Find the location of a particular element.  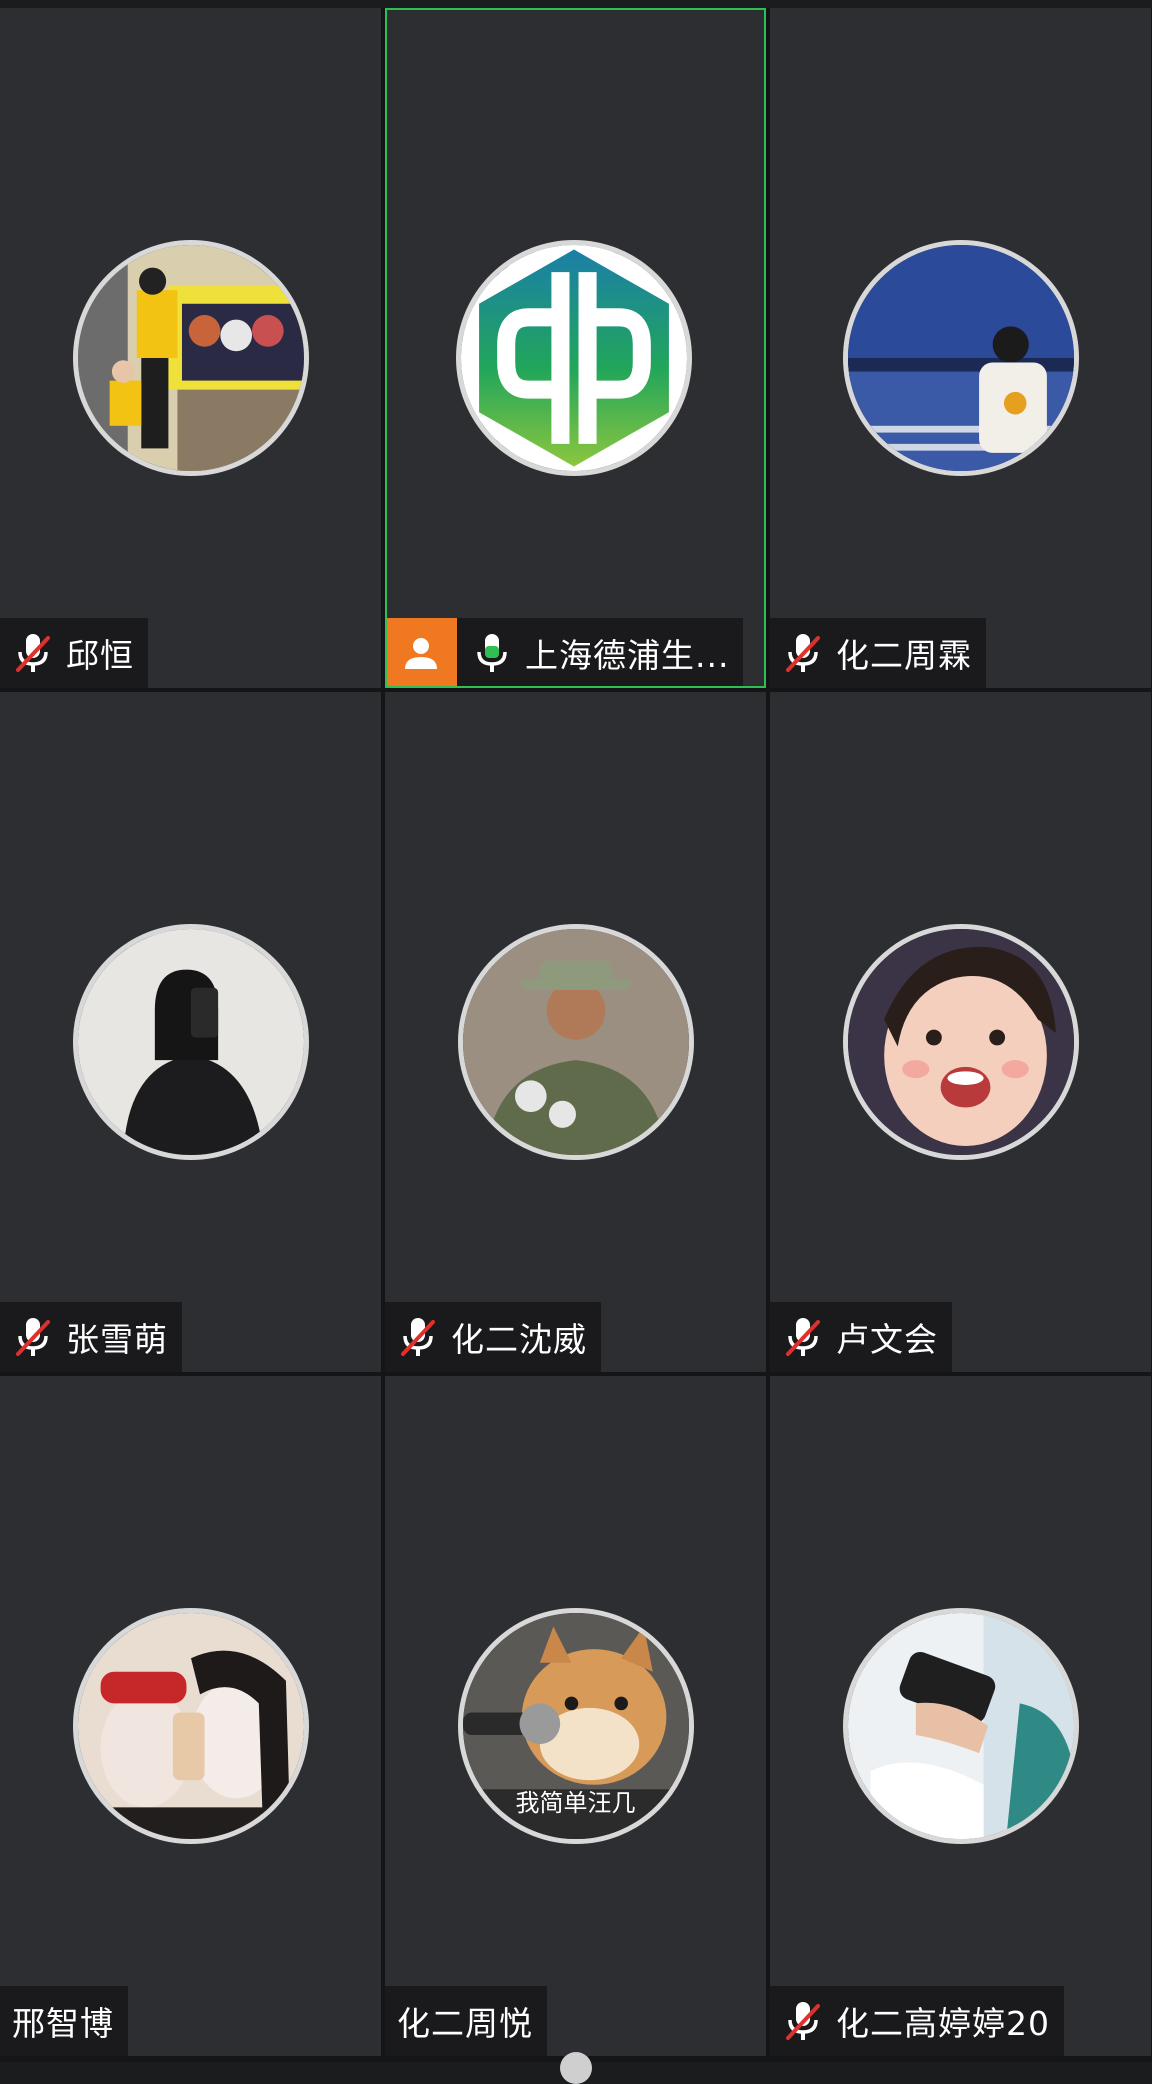

participant-tile: 邱恒 is located at coordinates (190, 348).